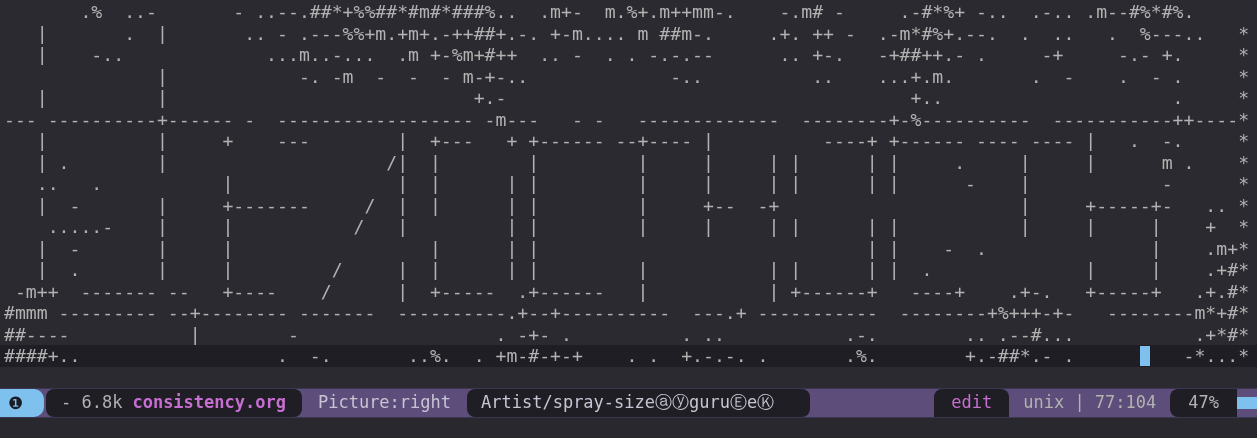 Image resolution: width=1257 pixels, height=438 pixels. Describe the element at coordinates (642, 184) in the screenshot. I see `text-line: .. . | | | | | | | | | | | - | - *` at that location.